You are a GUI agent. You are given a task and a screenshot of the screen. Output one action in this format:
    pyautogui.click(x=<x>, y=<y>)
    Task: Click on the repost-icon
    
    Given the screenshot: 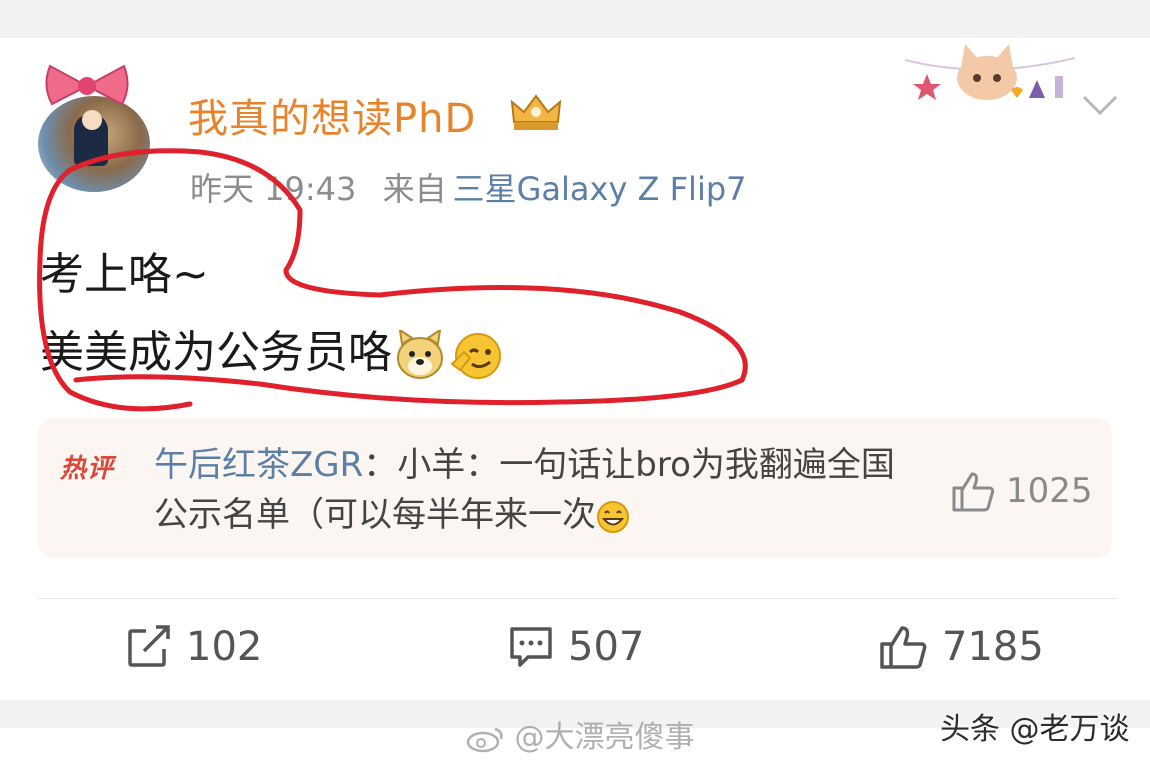 What is the action you would take?
    pyautogui.click(x=149, y=646)
    